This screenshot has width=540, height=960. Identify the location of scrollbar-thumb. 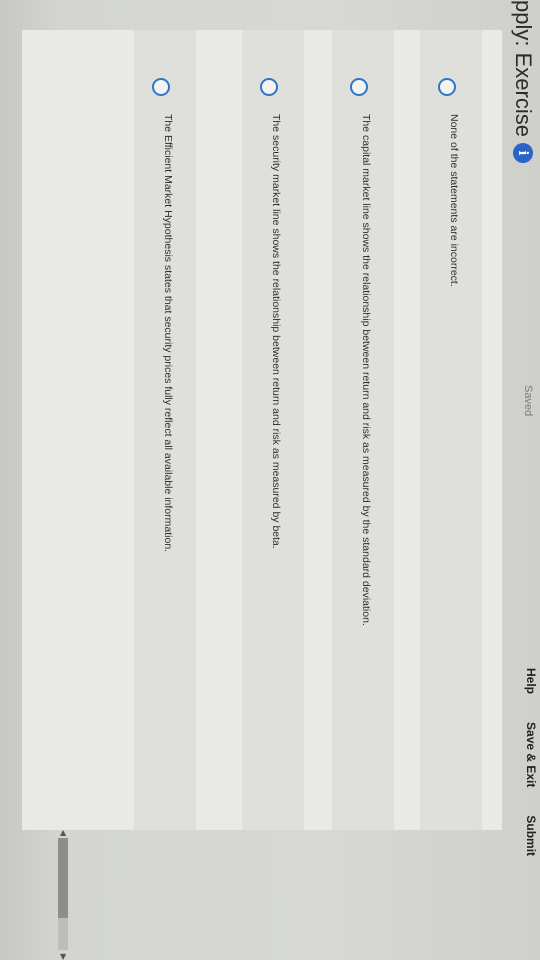
(63, 878).